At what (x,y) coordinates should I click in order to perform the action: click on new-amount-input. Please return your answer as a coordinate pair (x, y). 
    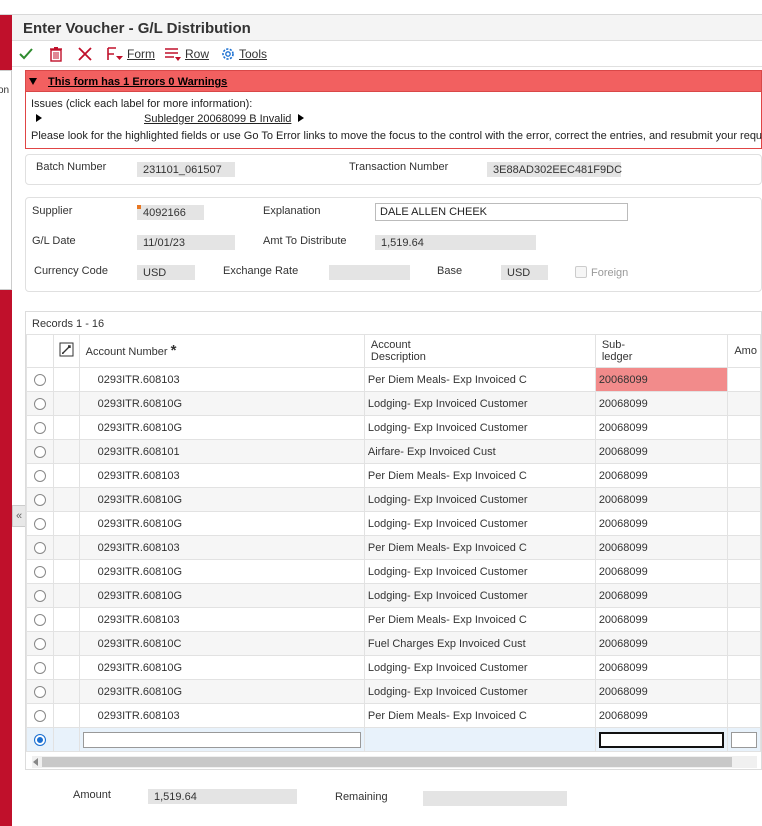
    Looking at the image, I should click on (744, 739).